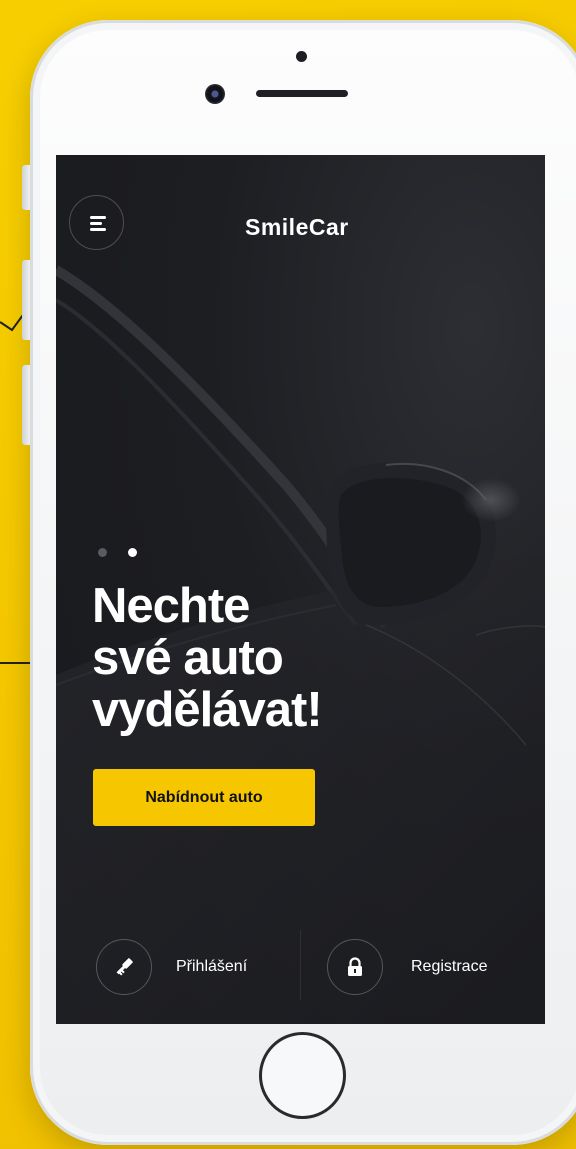 The image size is (576, 1149). I want to click on bottom-nav: Přihlášení Registrace, so click(300, 965).